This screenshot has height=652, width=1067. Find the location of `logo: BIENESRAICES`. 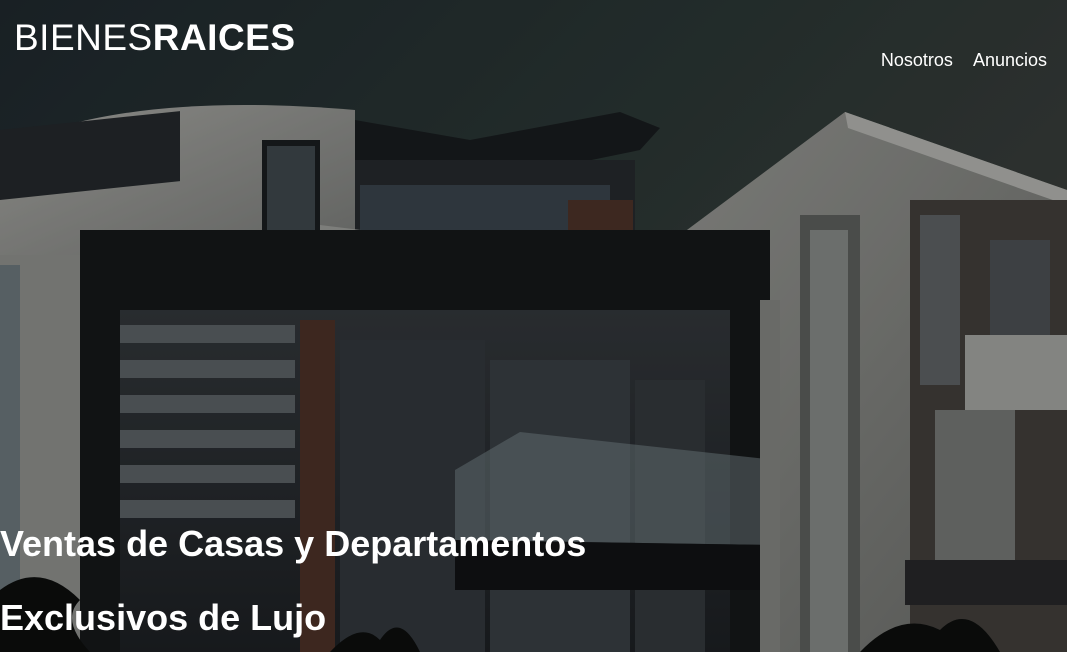

logo: BIENESRAICES is located at coordinates (155, 38).